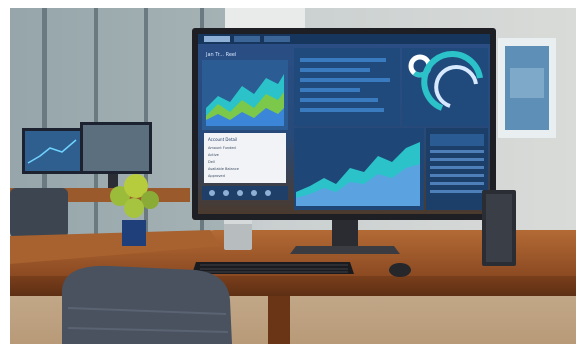 This screenshot has height=346, width=582. I want to click on card-line: Available Balance, so click(223, 169).